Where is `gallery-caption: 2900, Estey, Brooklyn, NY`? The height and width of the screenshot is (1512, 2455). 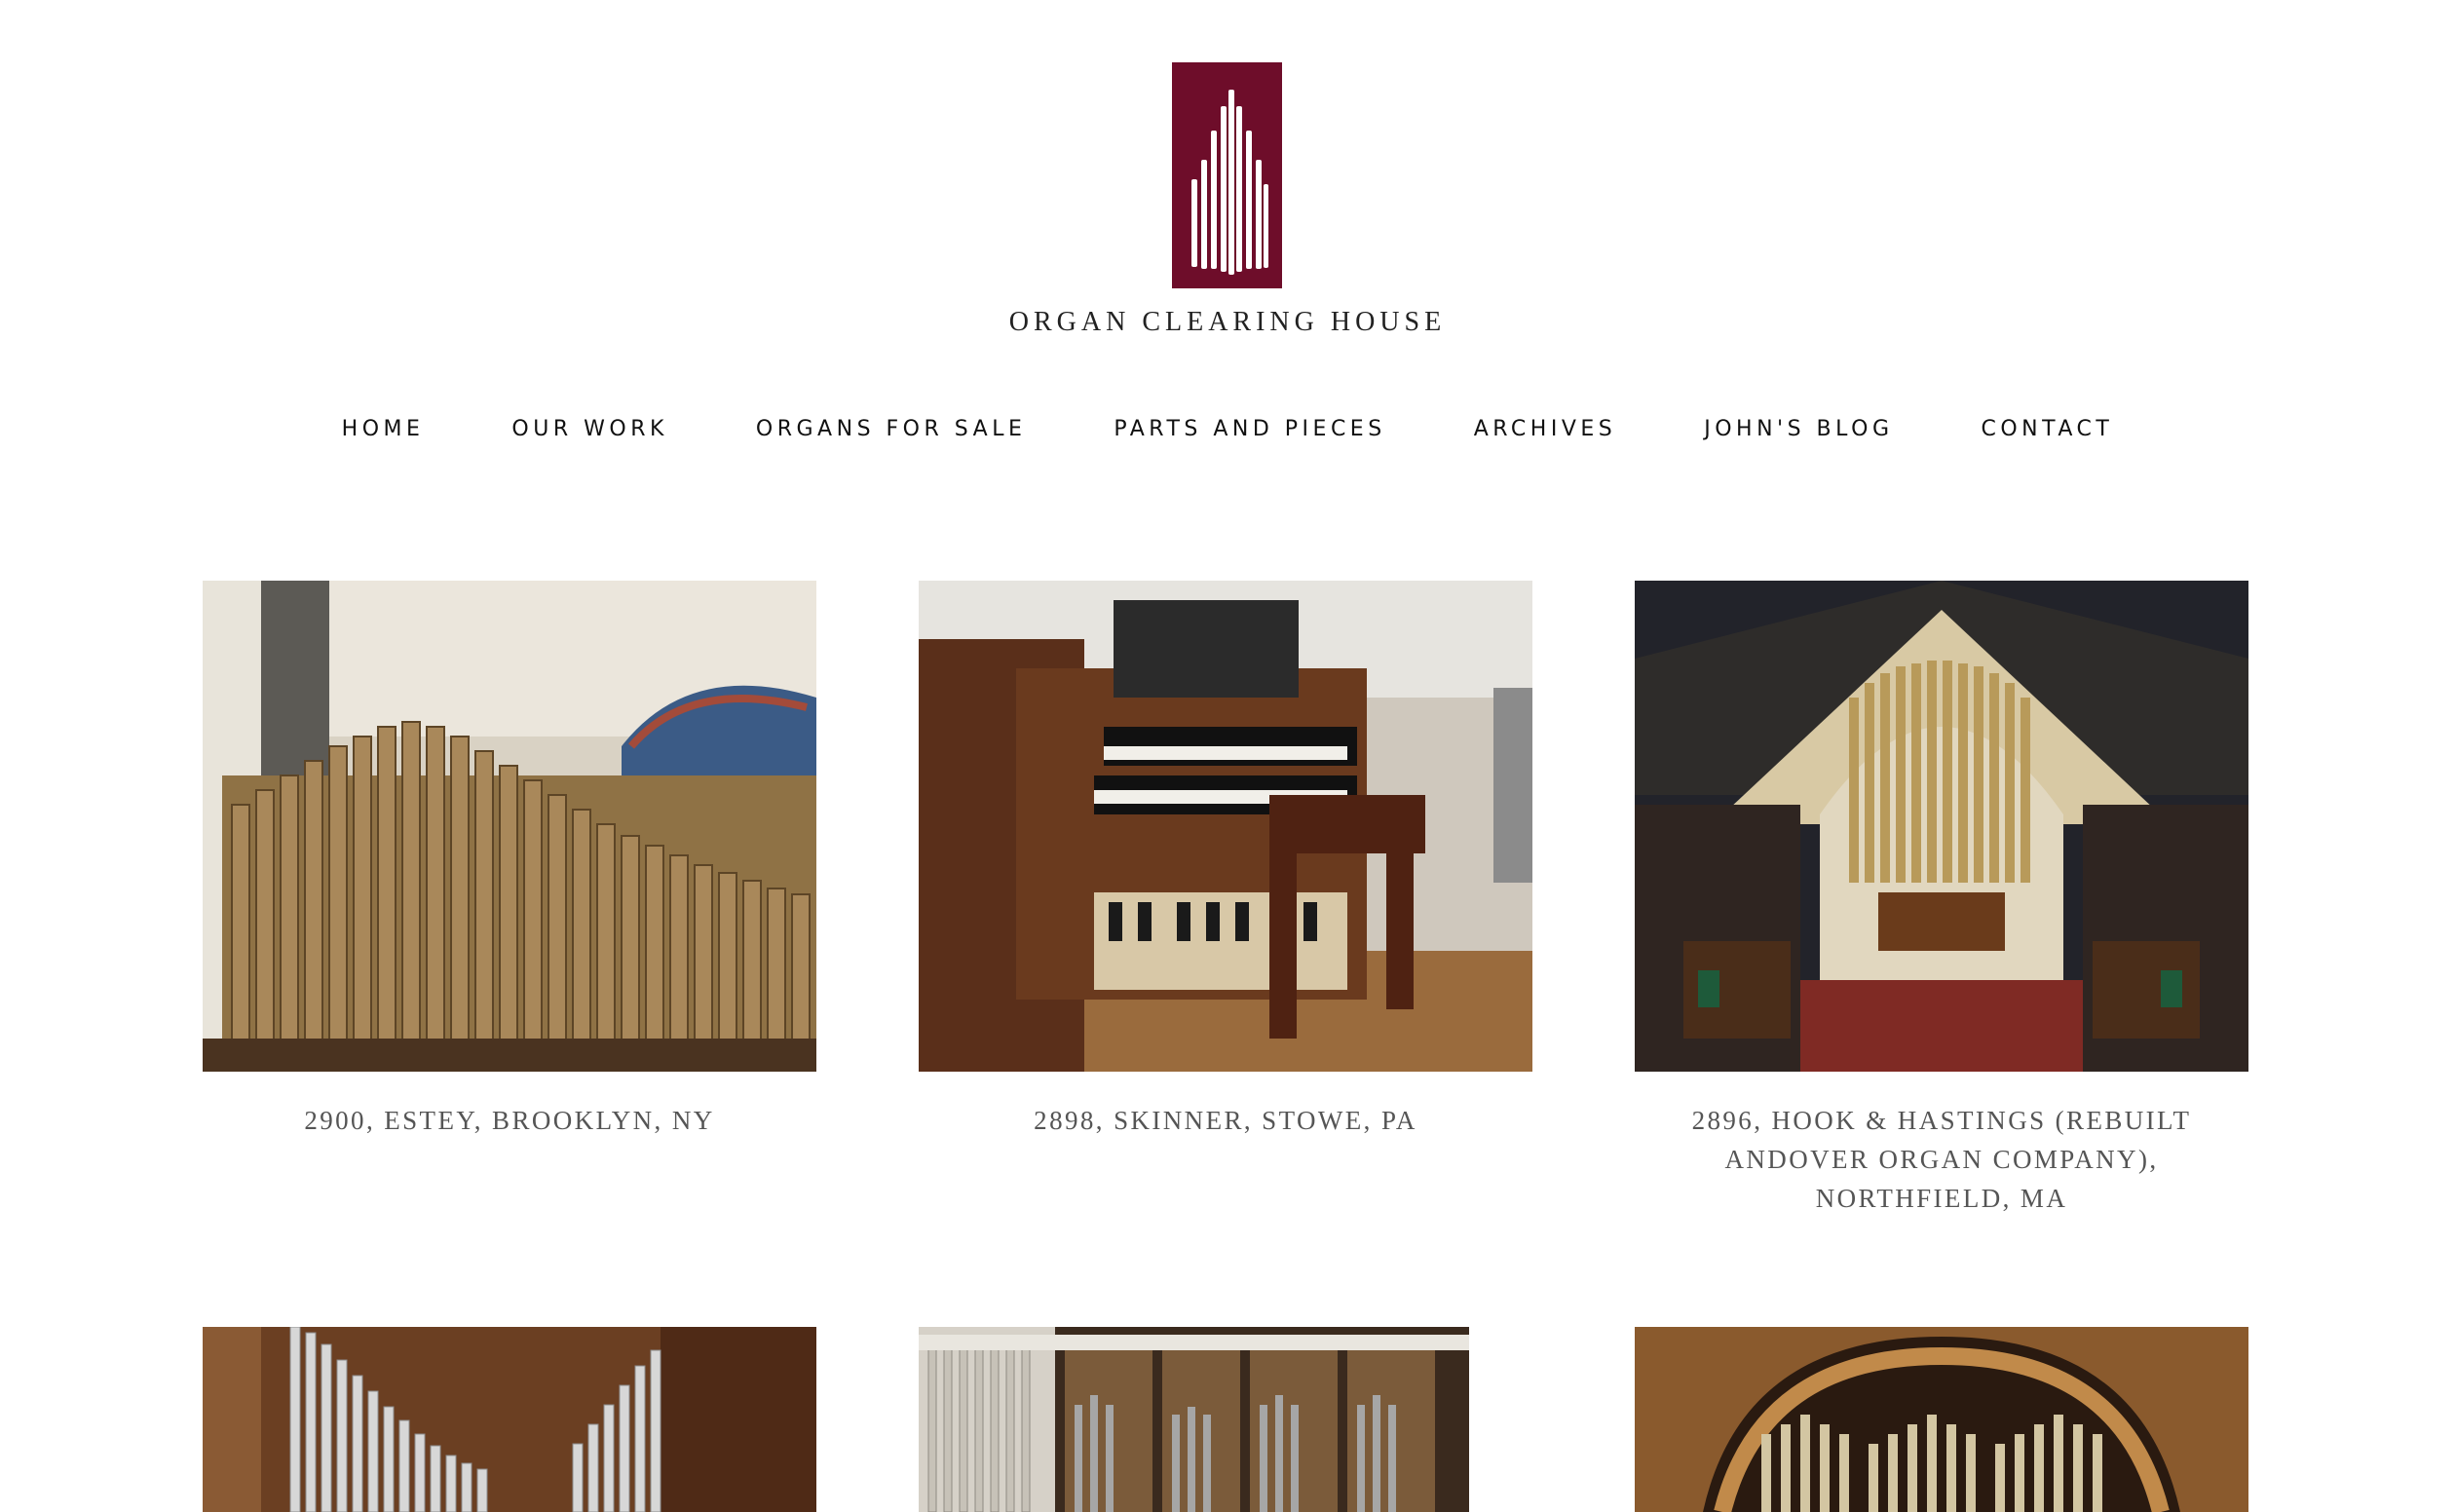 gallery-caption: 2900, Estey, Brooklyn, NY is located at coordinates (510, 1120).